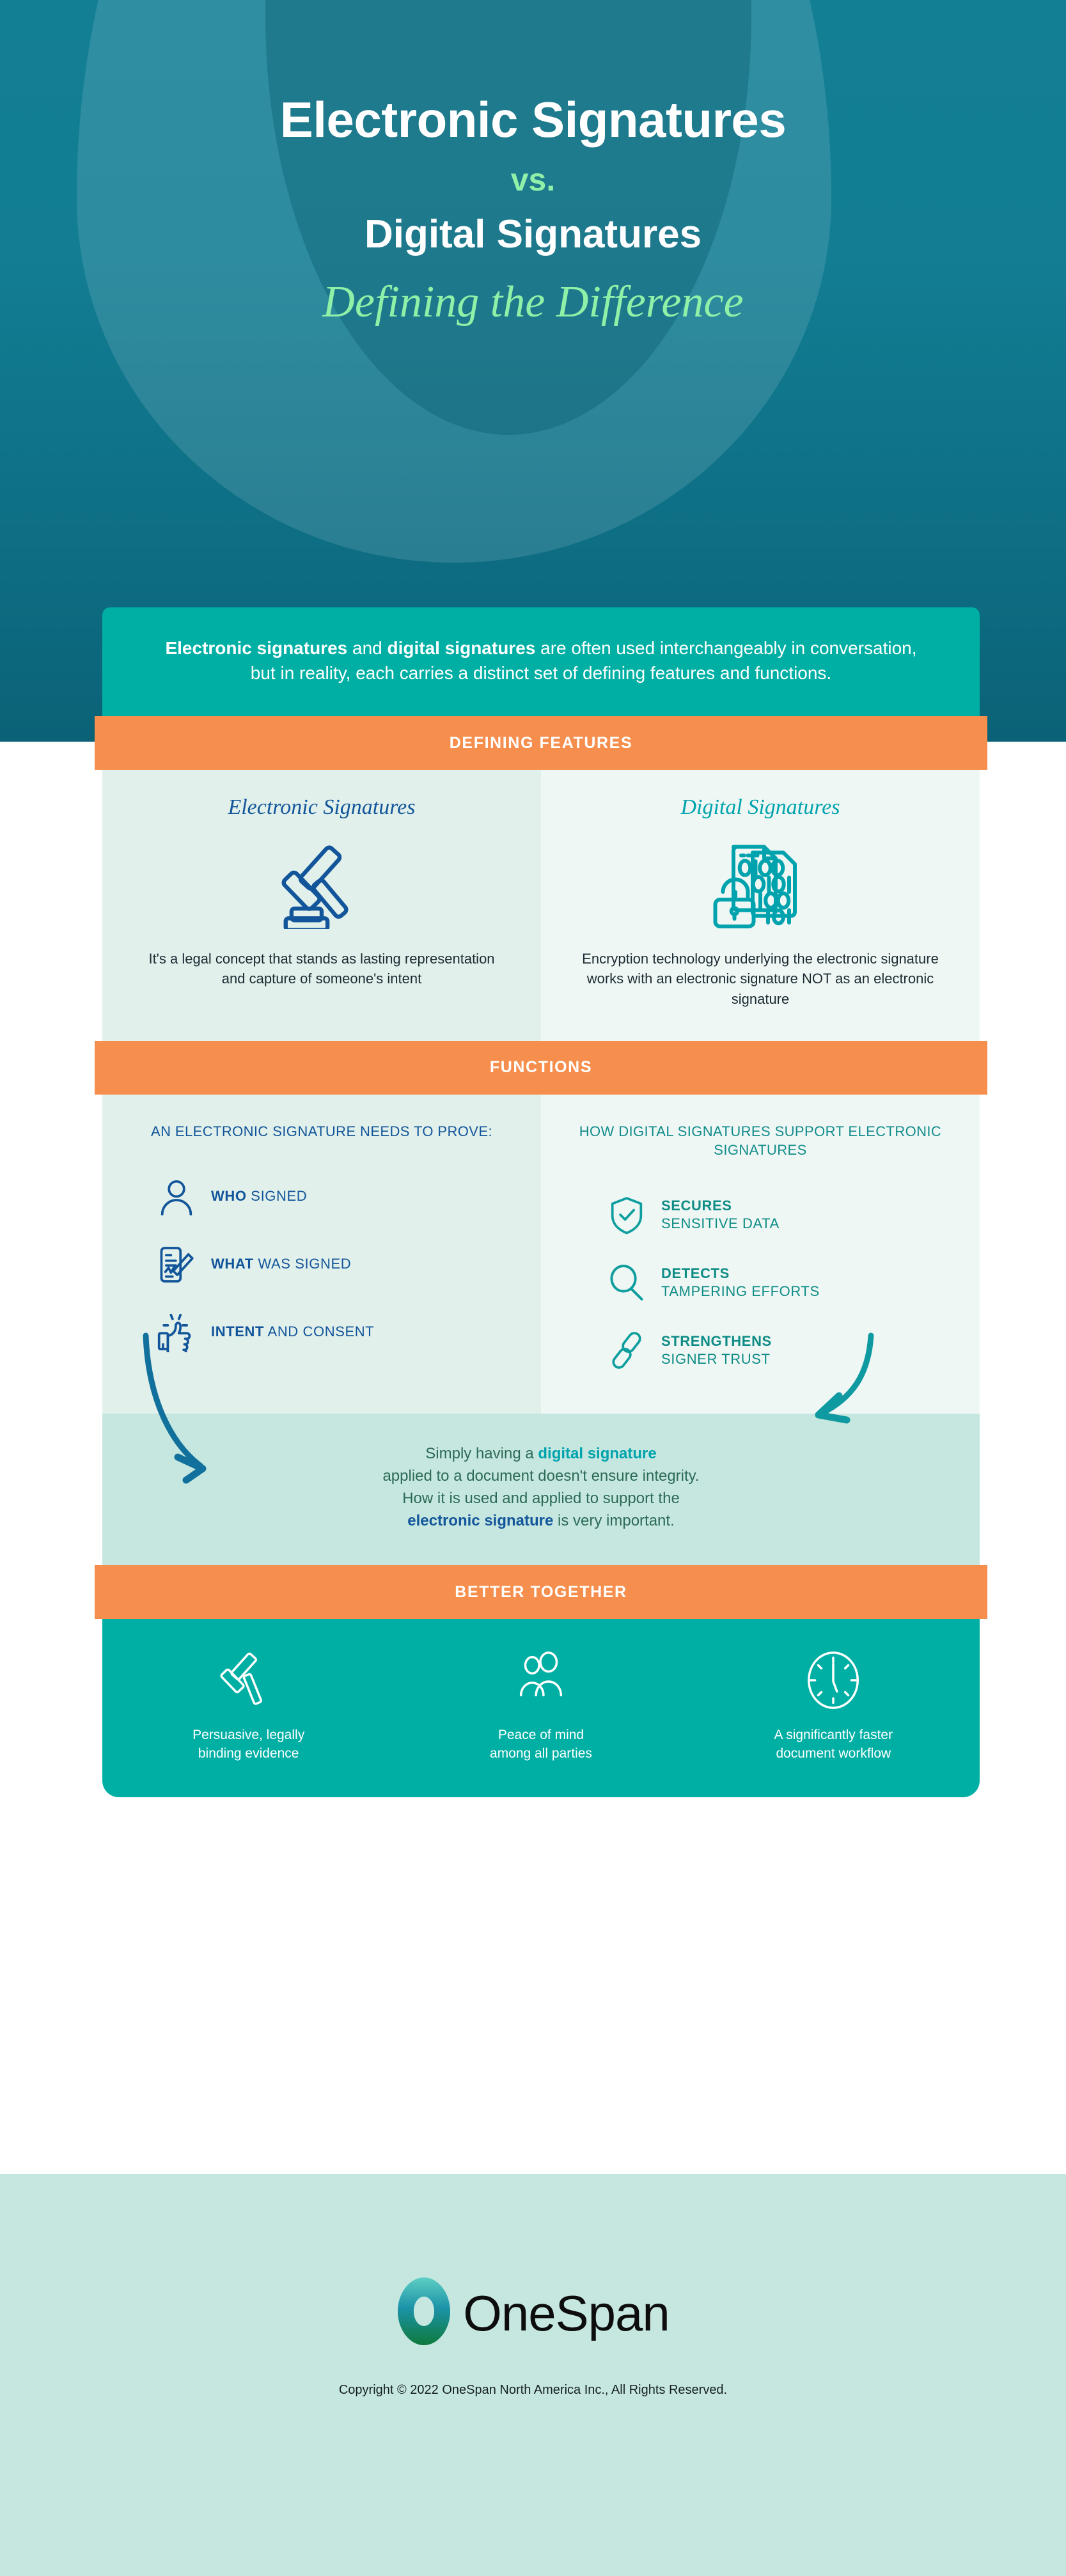 This screenshot has height=2576, width=1066. I want to click on section-bar-better-together: BETTER TOGETHER, so click(541, 1592).